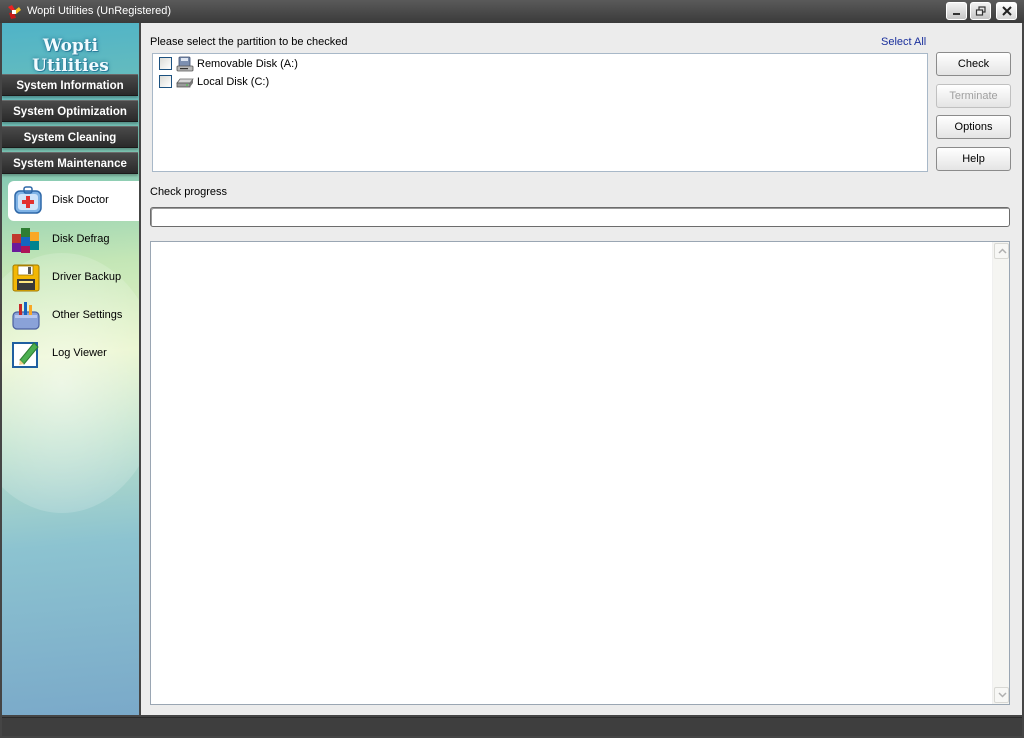  What do you see at coordinates (79, 353) in the screenshot?
I see `tool-label-log-viewer: Log Viewer` at bounding box center [79, 353].